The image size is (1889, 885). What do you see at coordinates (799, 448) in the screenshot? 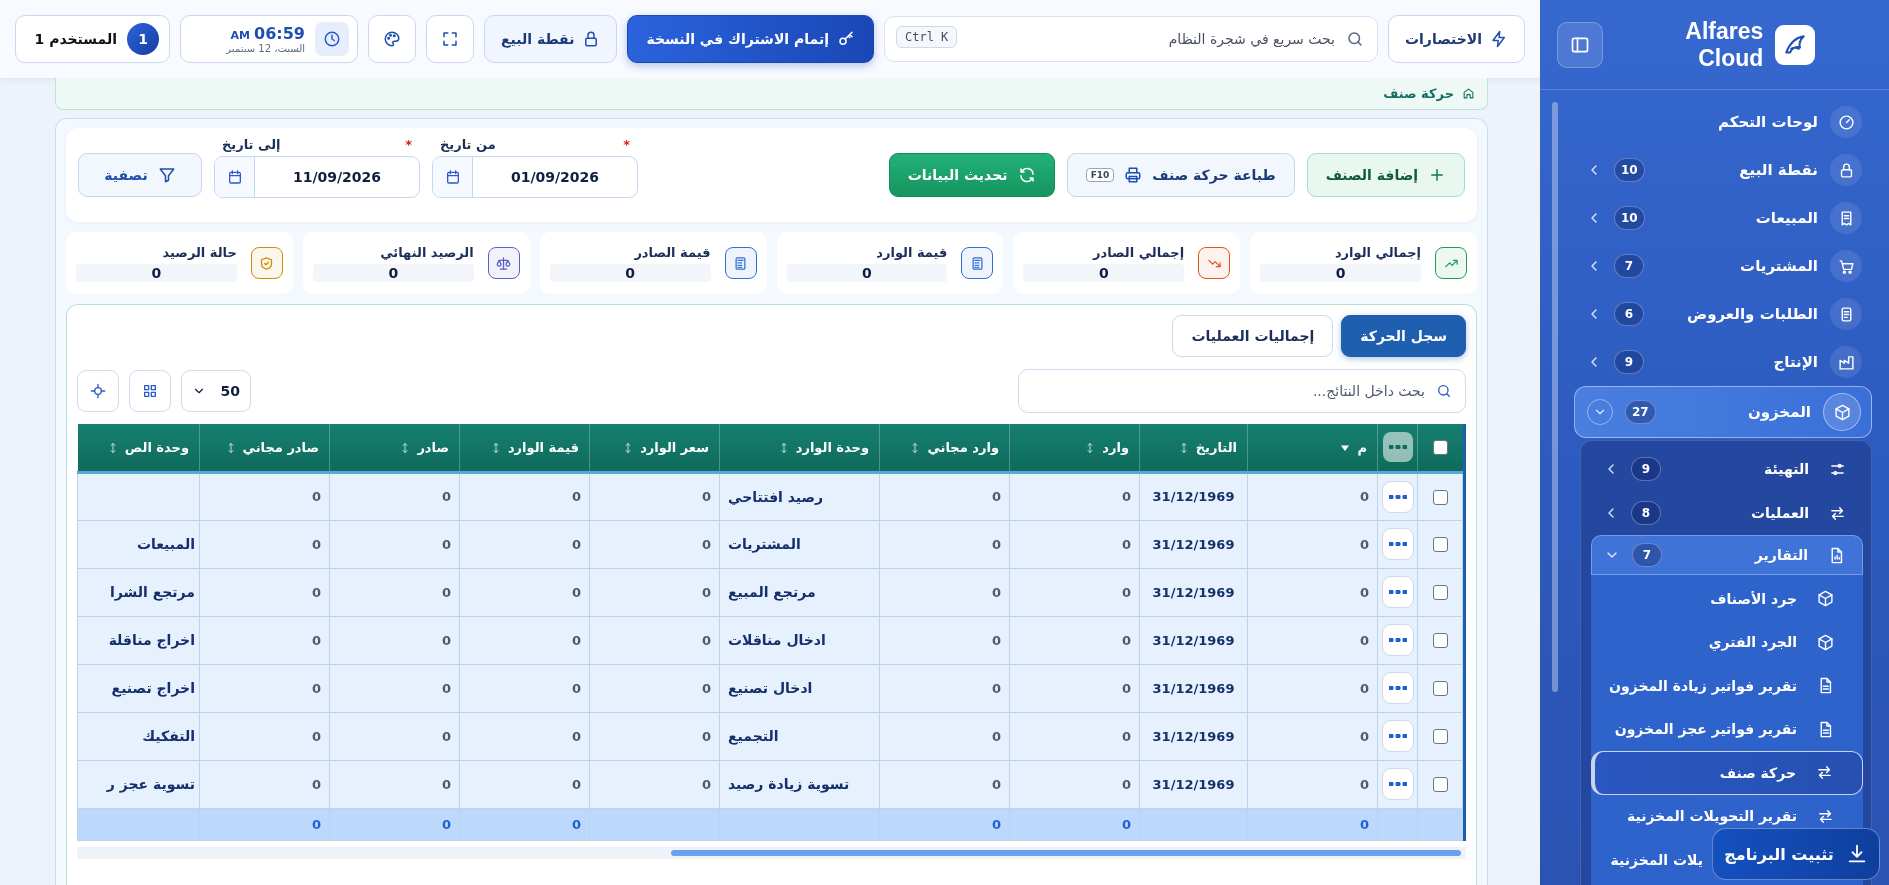
I see `column-header: وحدة الوارد` at bounding box center [799, 448].